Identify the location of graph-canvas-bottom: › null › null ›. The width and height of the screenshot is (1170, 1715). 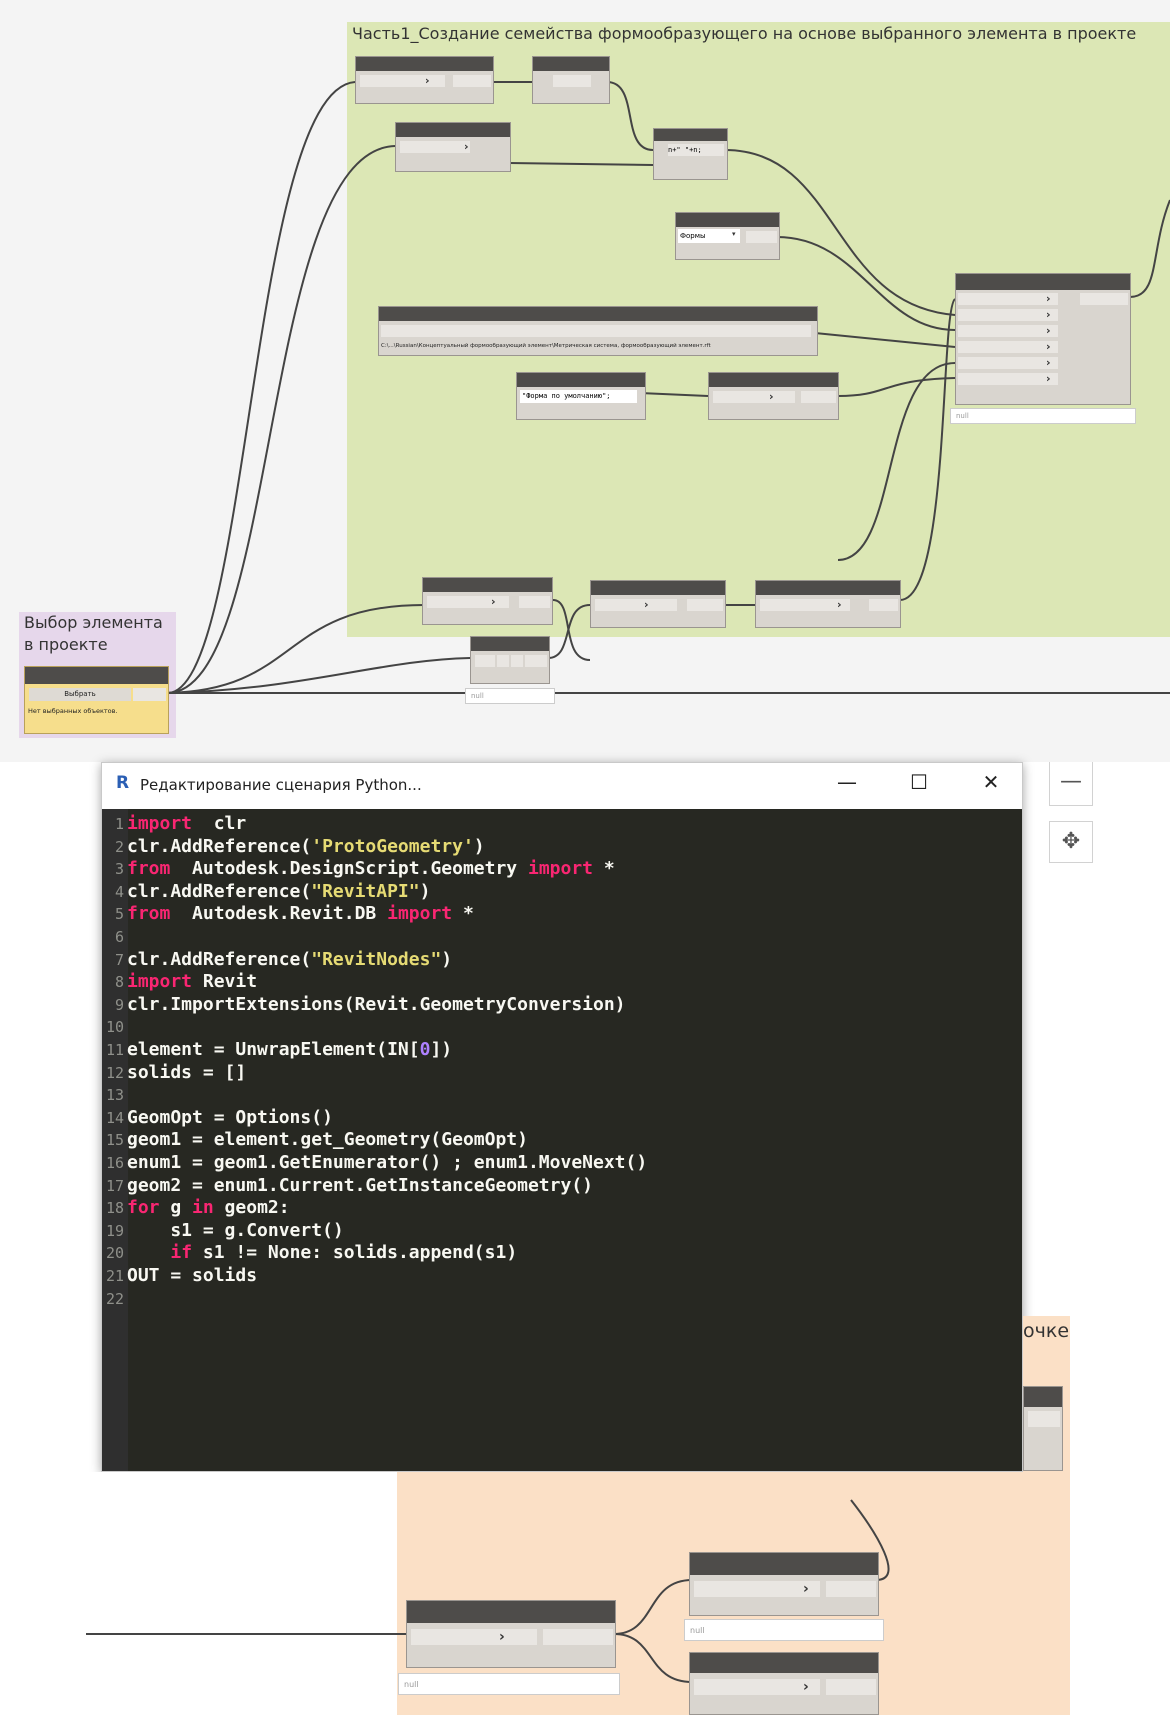
(628, 1593).